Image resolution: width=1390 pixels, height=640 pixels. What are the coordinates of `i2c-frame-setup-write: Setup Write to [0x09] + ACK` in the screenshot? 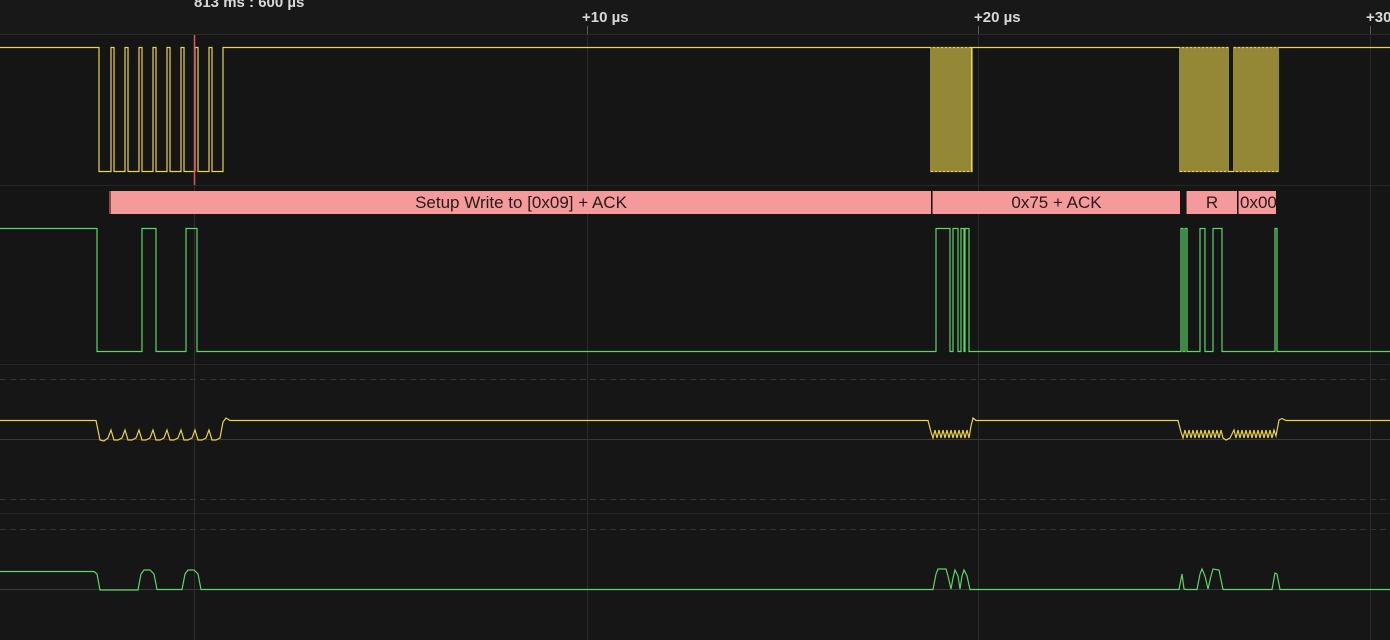 It's located at (520, 202).